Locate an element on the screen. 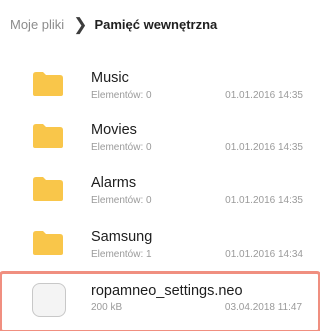 The image size is (320, 331). item-name: Alarms is located at coordinates (114, 183).